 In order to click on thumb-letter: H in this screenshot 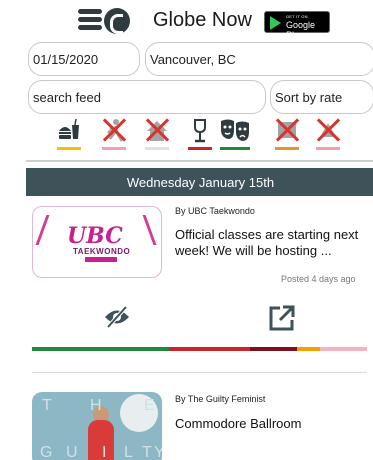, I will do `click(97, 405)`.